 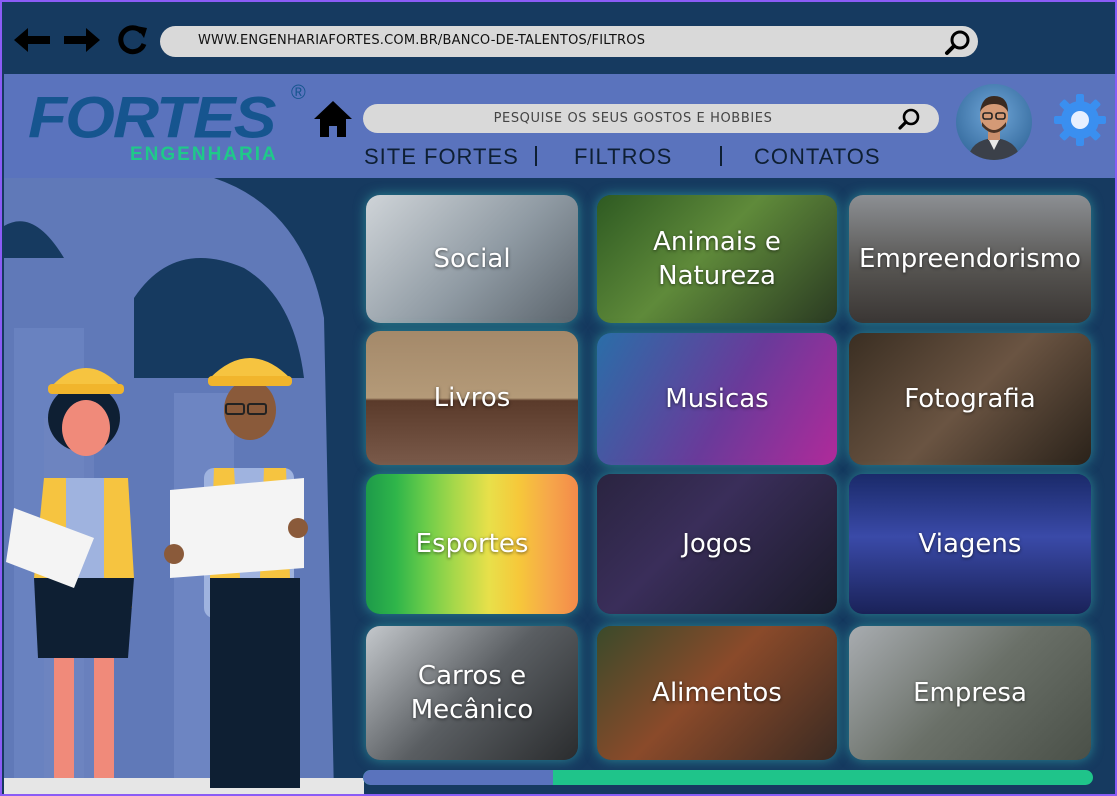 I want to click on category-tile-livros: Livros, so click(x=472, y=398).